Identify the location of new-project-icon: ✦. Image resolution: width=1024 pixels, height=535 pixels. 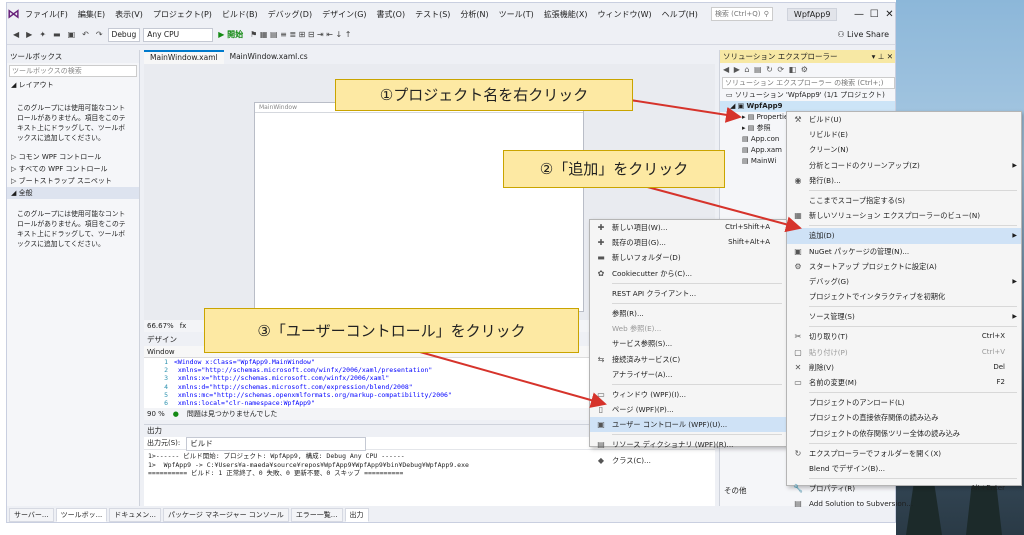
(42, 34).